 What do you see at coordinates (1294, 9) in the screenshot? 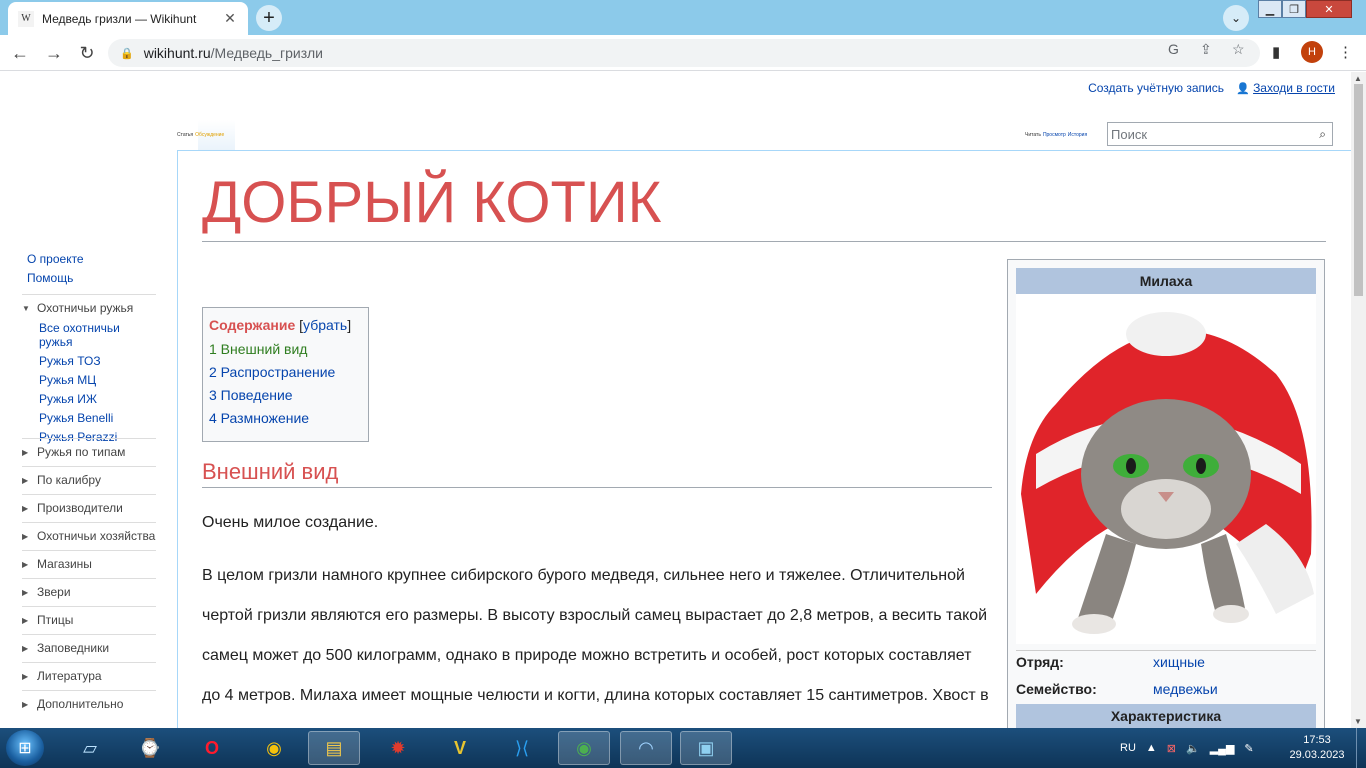
I see `maximize-button: ❐` at bounding box center [1294, 9].